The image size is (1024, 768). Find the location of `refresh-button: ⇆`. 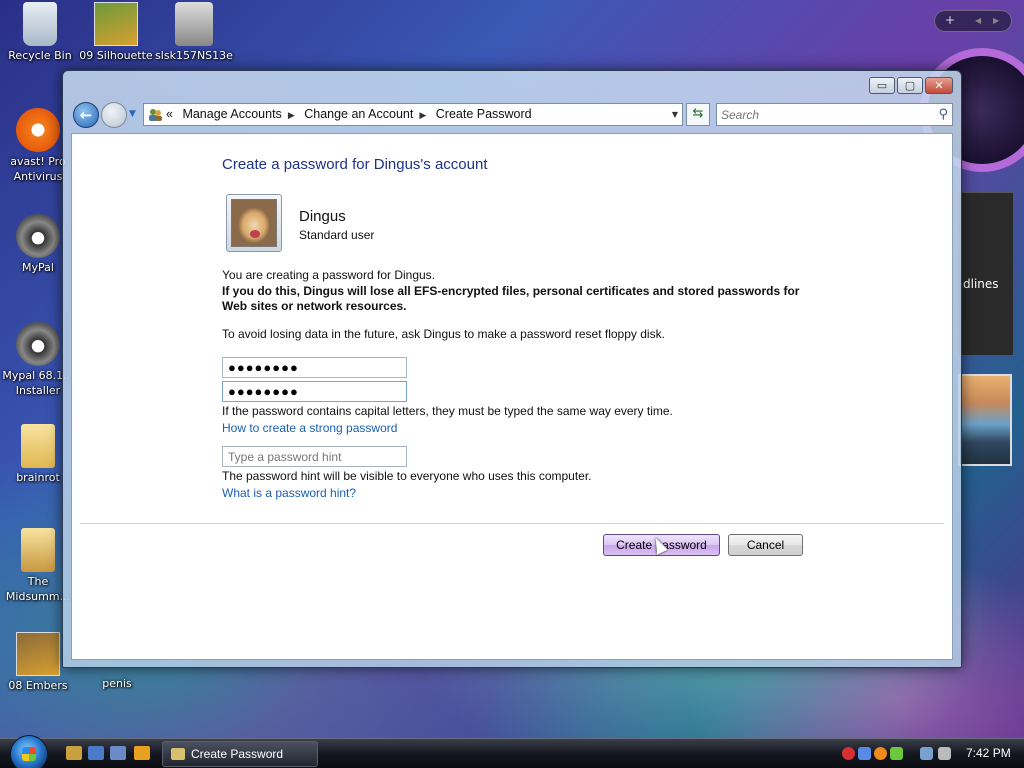

refresh-button: ⇆ is located at coordinates (698, 114).